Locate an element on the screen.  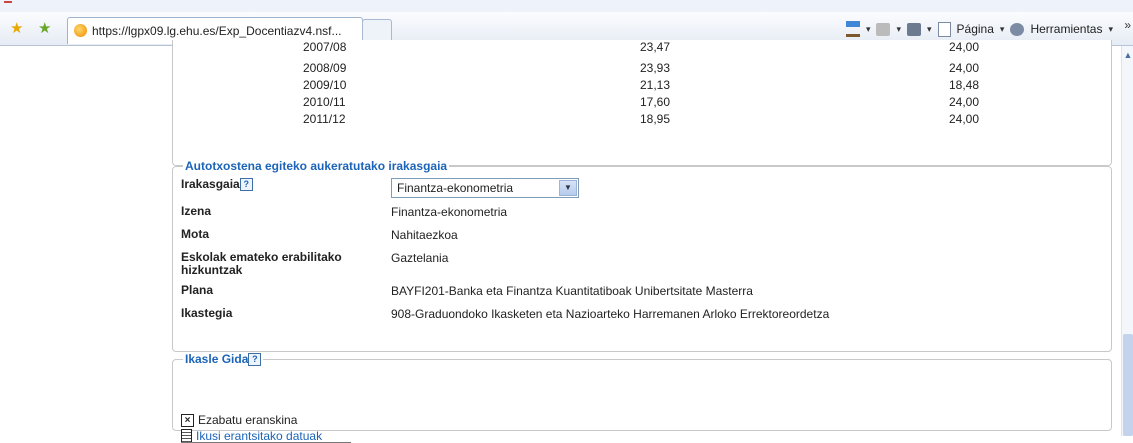
year-cell: 2007/08 is located at coordinates (325, 47).